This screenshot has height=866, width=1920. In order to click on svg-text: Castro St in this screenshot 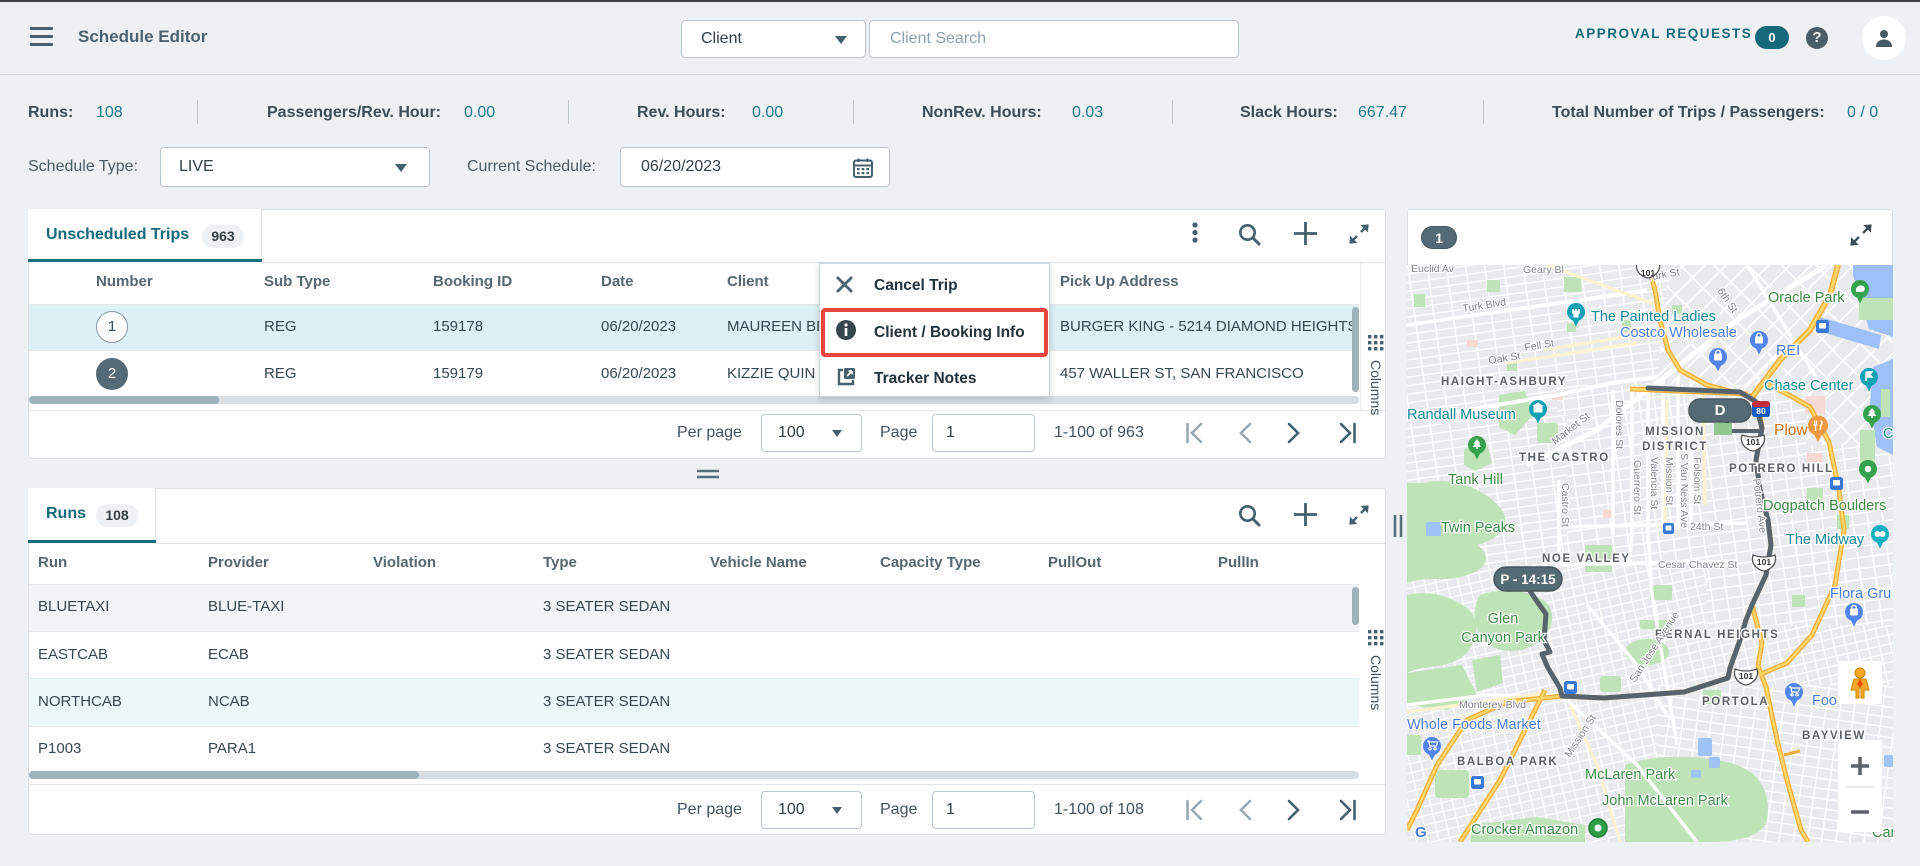, I will do `click(1565, 505)`.